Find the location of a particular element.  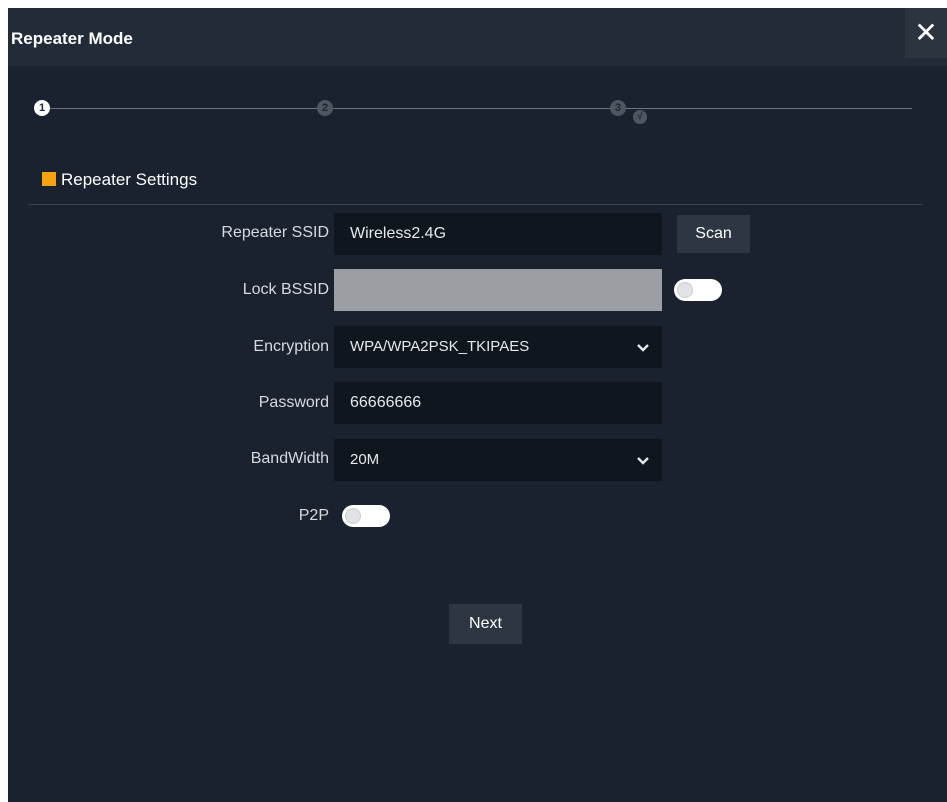

encryption-select: WPA/WPA2PSK_TKIPAES is located at coordinates (498, 347).